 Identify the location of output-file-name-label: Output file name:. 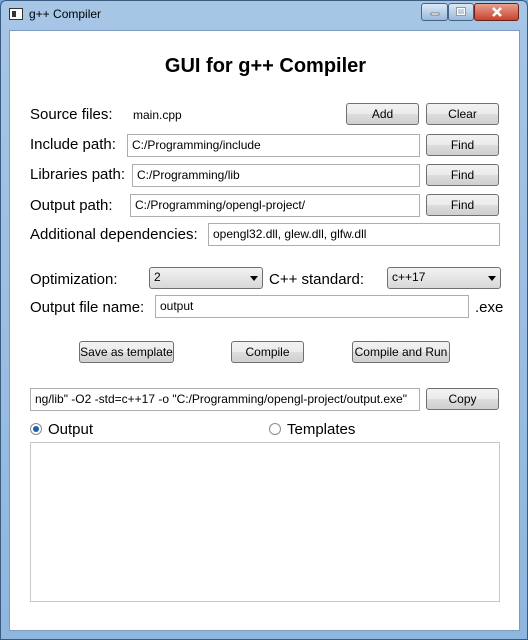
(87, 307).